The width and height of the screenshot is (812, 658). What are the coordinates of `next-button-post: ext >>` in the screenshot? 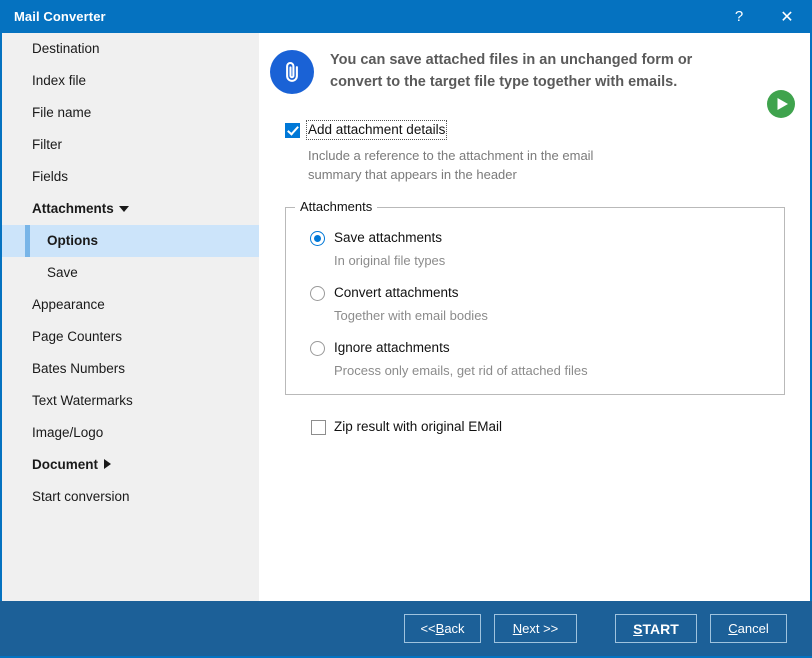 It's located at (540, 628).